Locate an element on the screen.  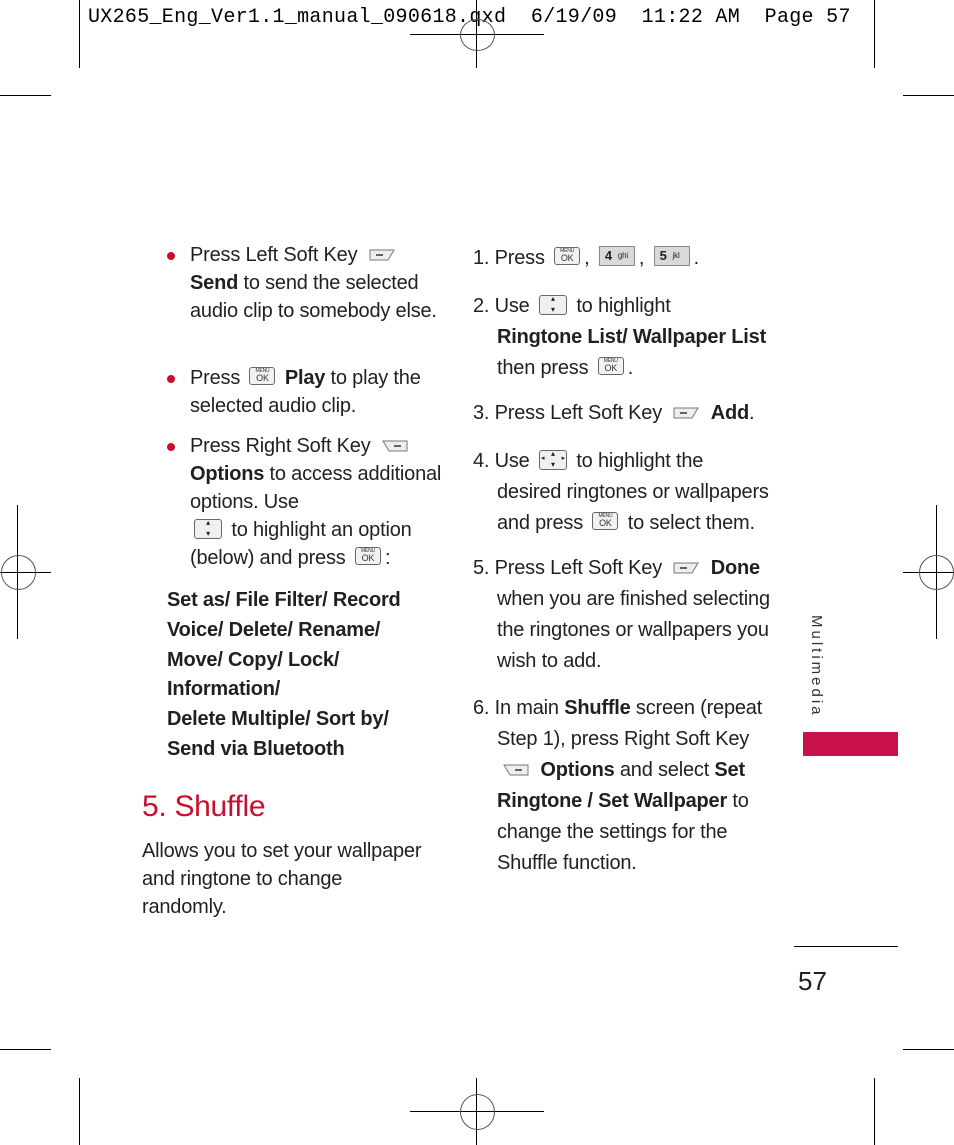
options-line: Information/ is located at coordinates (224, 689).